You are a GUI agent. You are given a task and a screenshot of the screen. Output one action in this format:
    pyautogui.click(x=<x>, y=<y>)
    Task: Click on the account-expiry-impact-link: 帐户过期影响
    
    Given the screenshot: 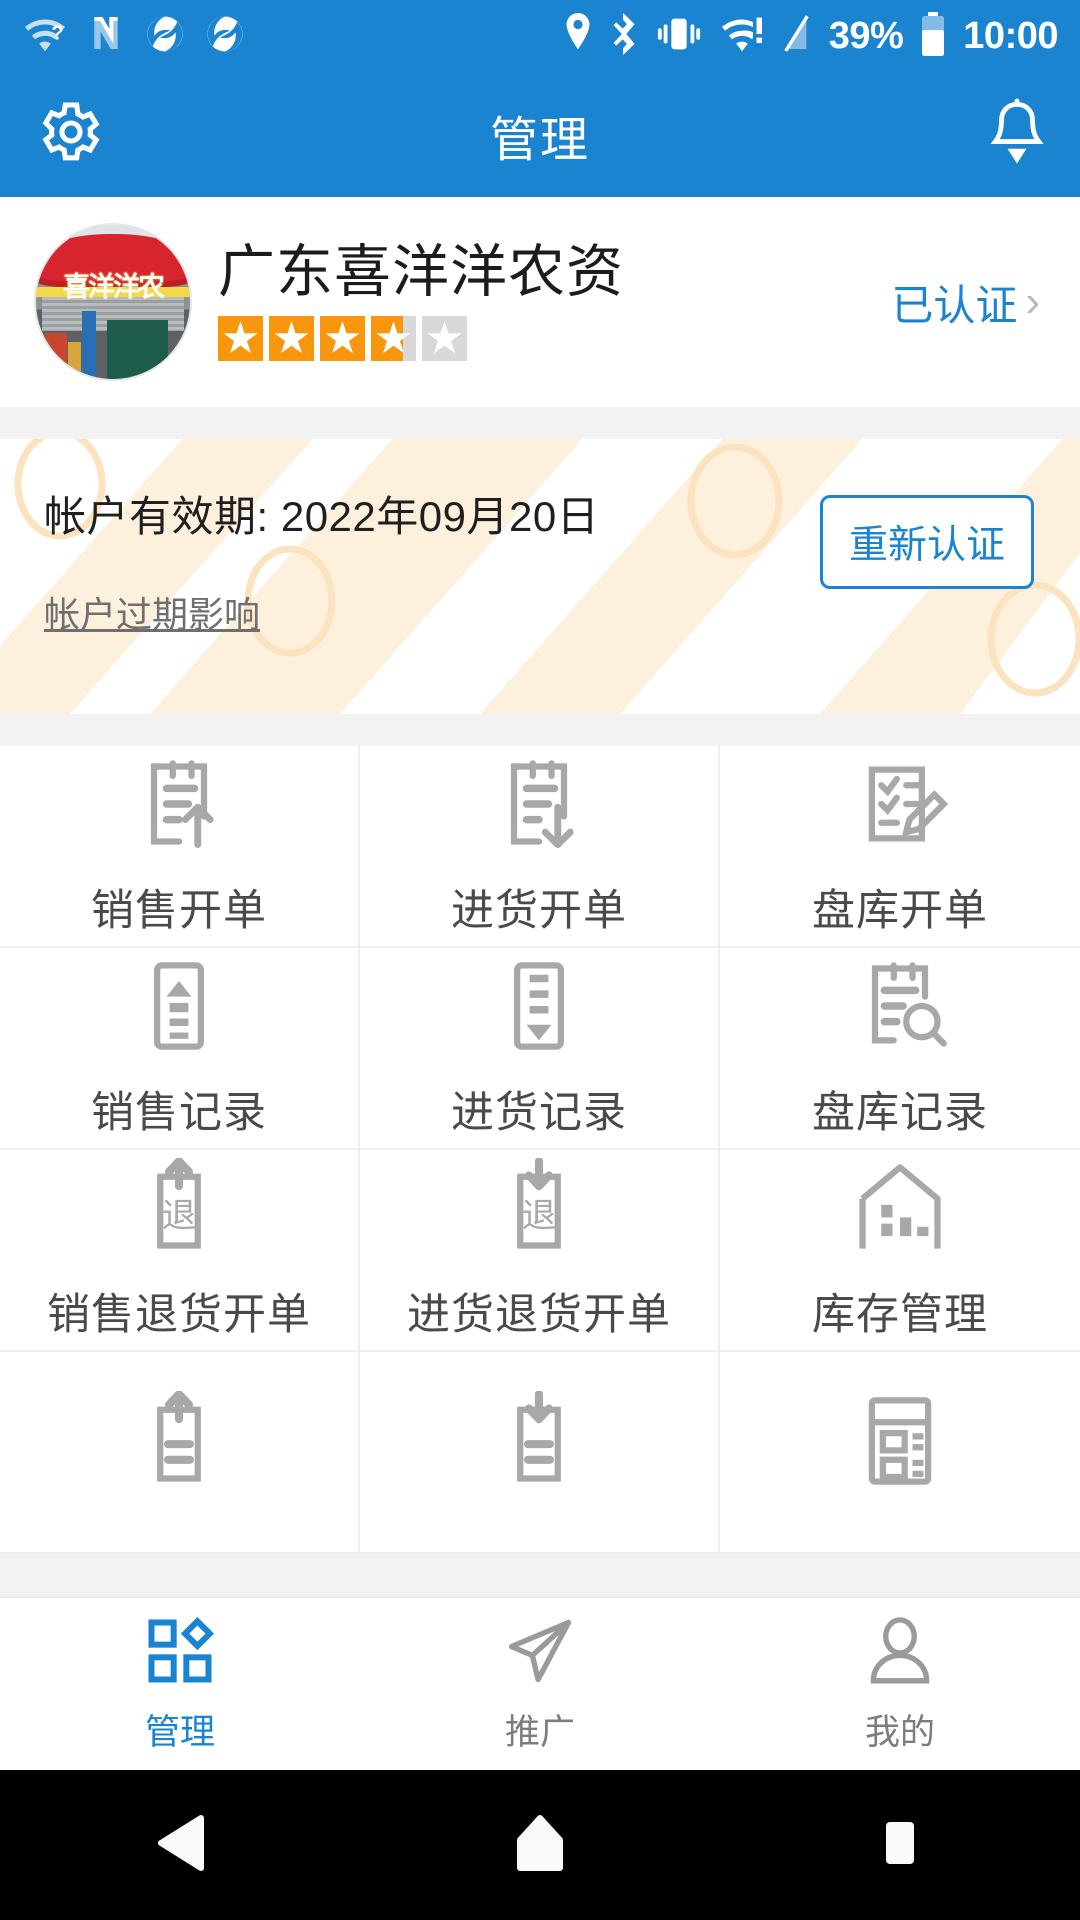 What is the action you would take?
    pyautogui.click(x=152, y=612)
    